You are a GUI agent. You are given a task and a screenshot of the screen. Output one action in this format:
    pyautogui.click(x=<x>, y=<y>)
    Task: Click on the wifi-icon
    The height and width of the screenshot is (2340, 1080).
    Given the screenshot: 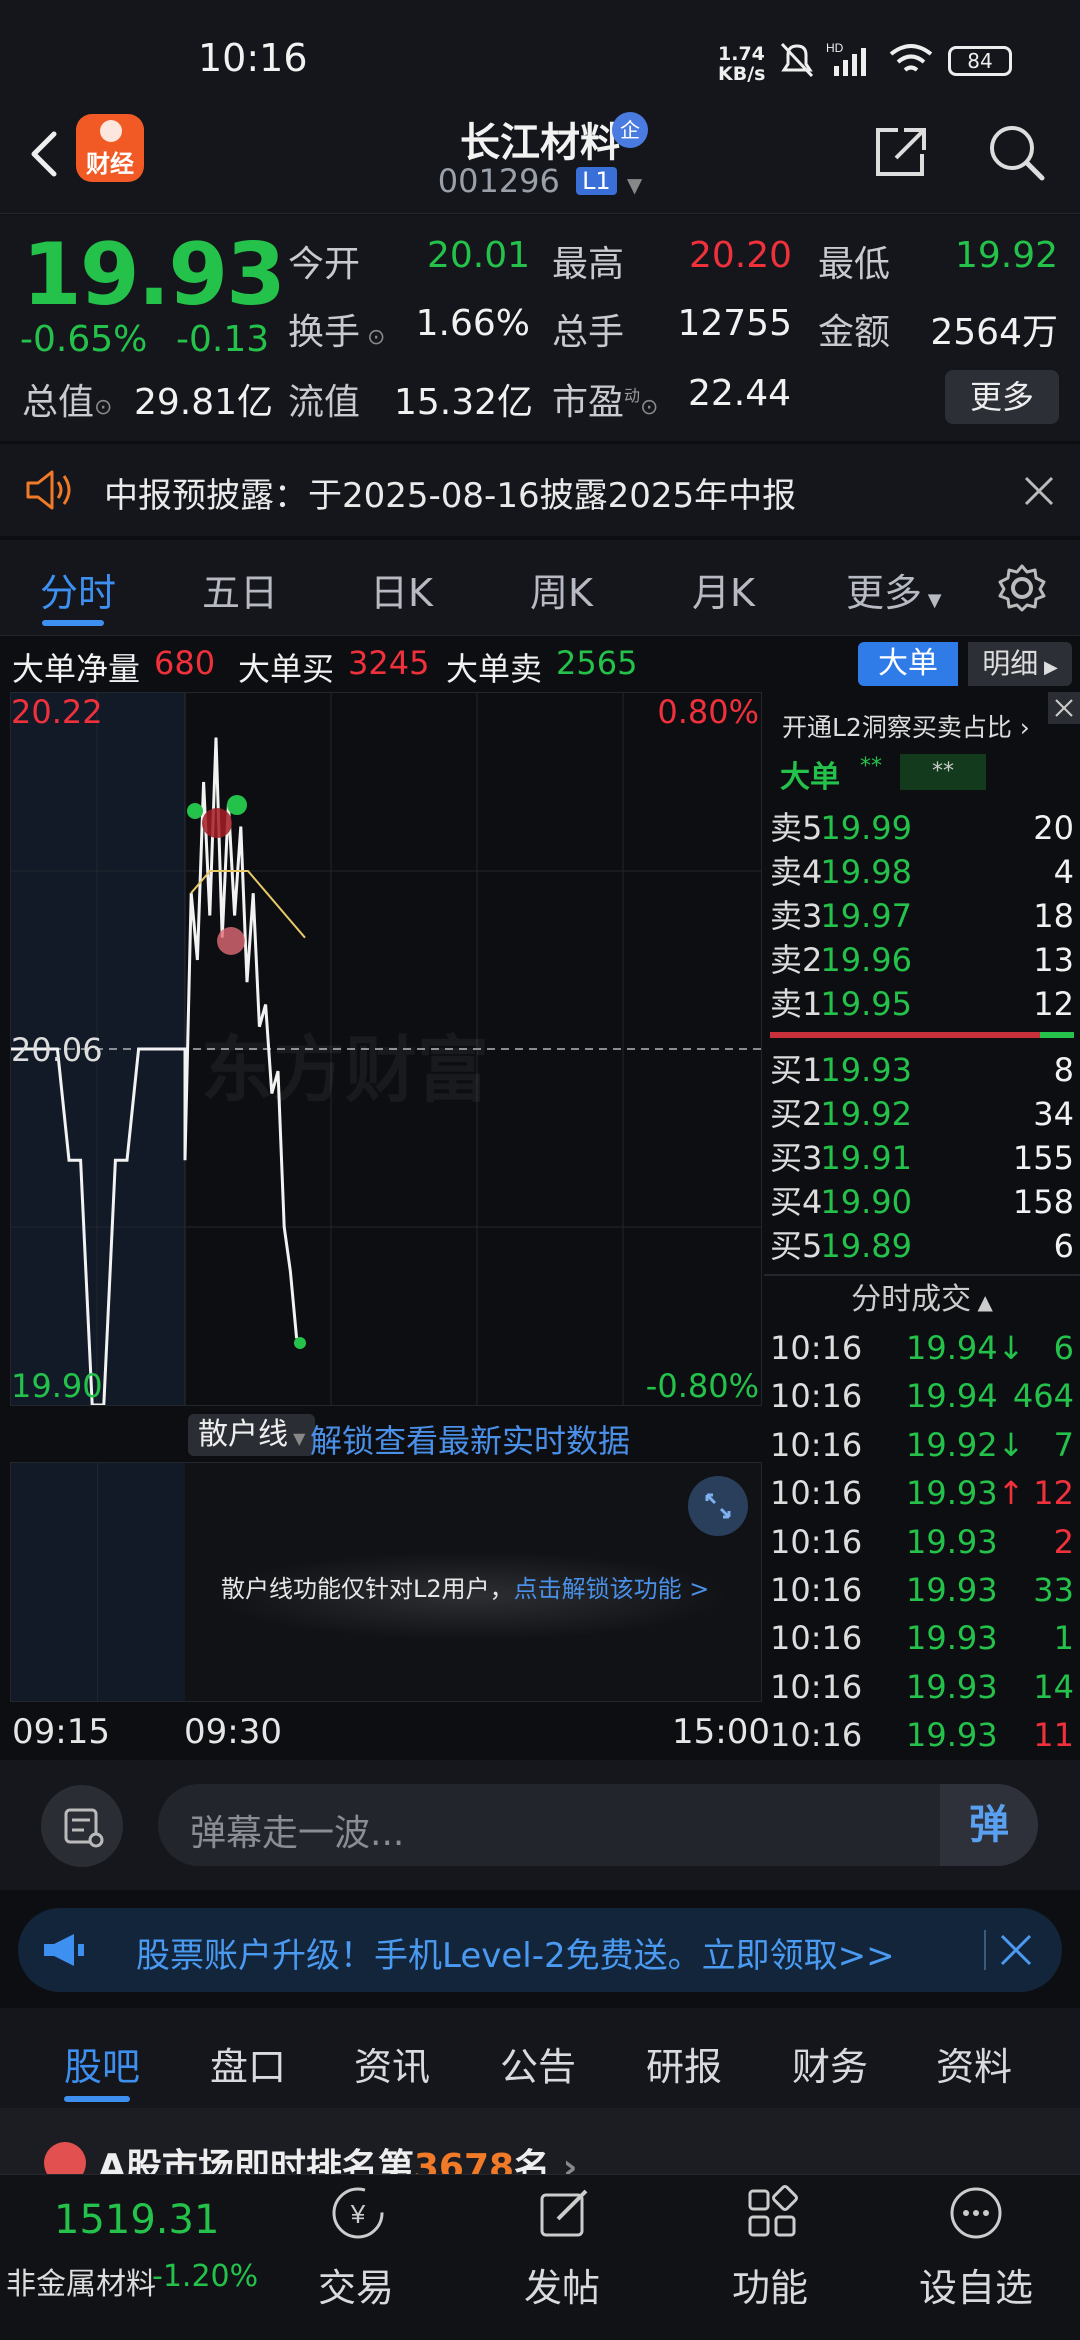 What is the action you would take?
    pyautogui.click(x=911, y=58)
    